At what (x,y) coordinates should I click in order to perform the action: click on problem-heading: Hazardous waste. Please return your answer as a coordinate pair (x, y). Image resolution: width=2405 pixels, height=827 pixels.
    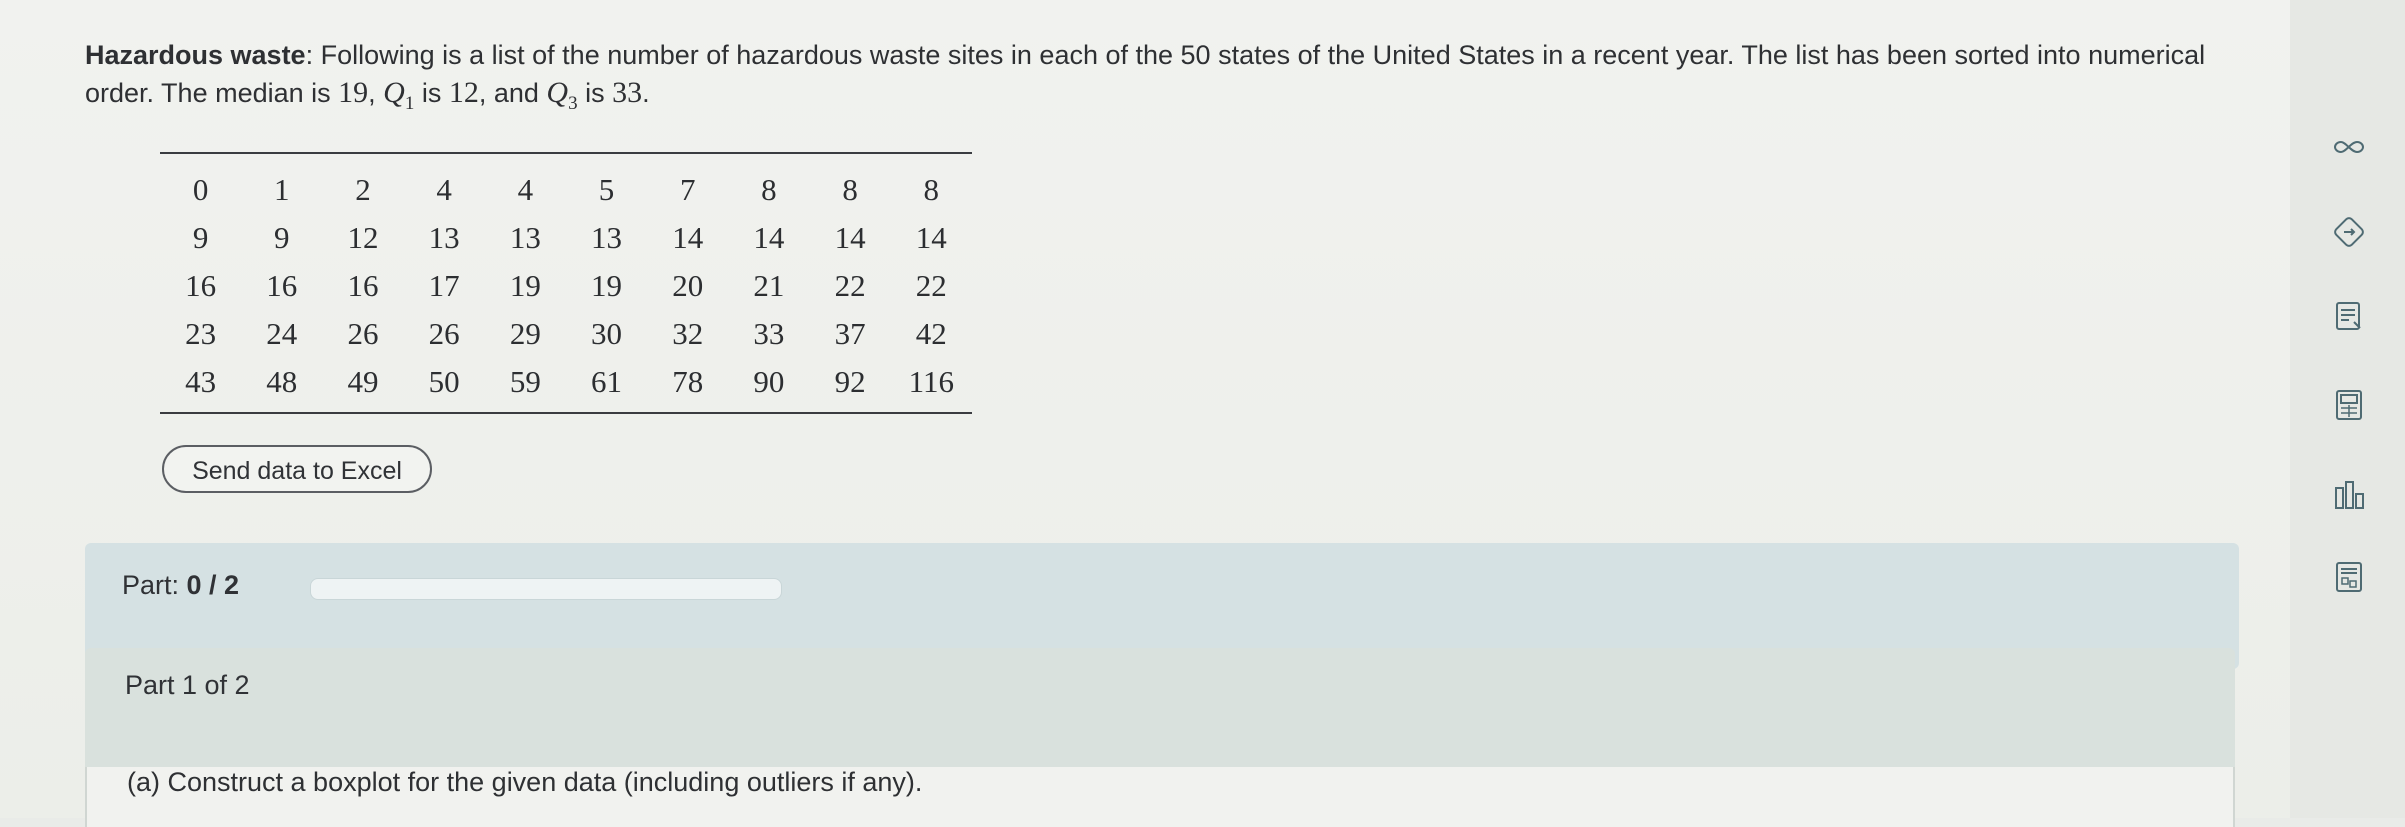
    Looking at the image, I should click on (195, 55).